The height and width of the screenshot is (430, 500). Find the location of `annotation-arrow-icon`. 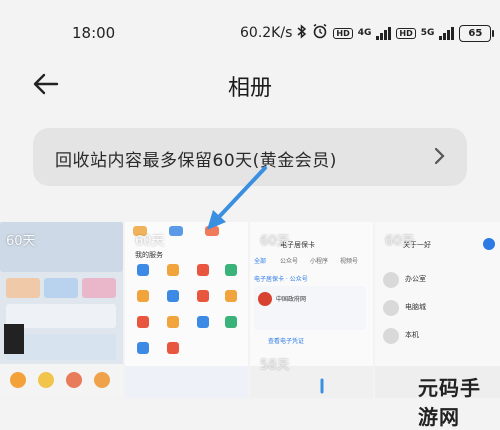

annotation-arrow-icon is located at coordinates (265, 280).